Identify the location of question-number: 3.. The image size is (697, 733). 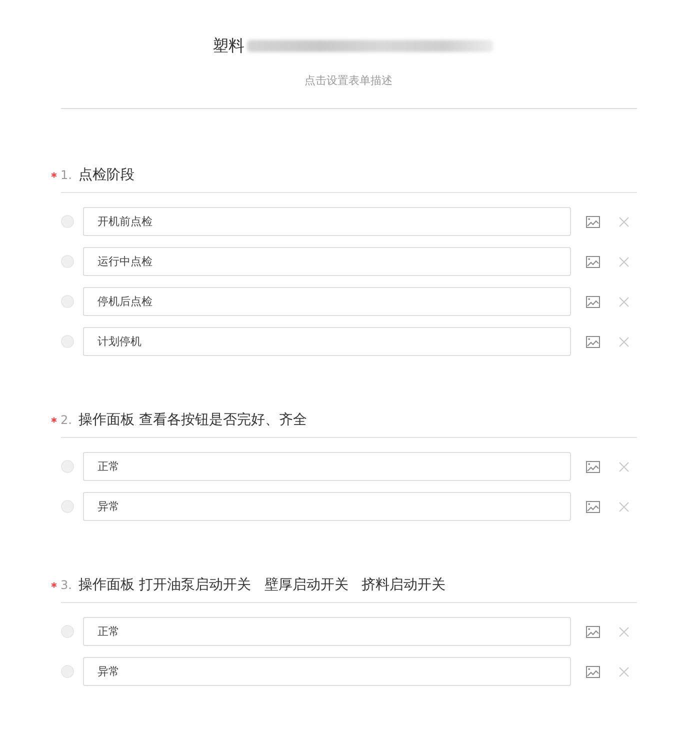
(66, 585).